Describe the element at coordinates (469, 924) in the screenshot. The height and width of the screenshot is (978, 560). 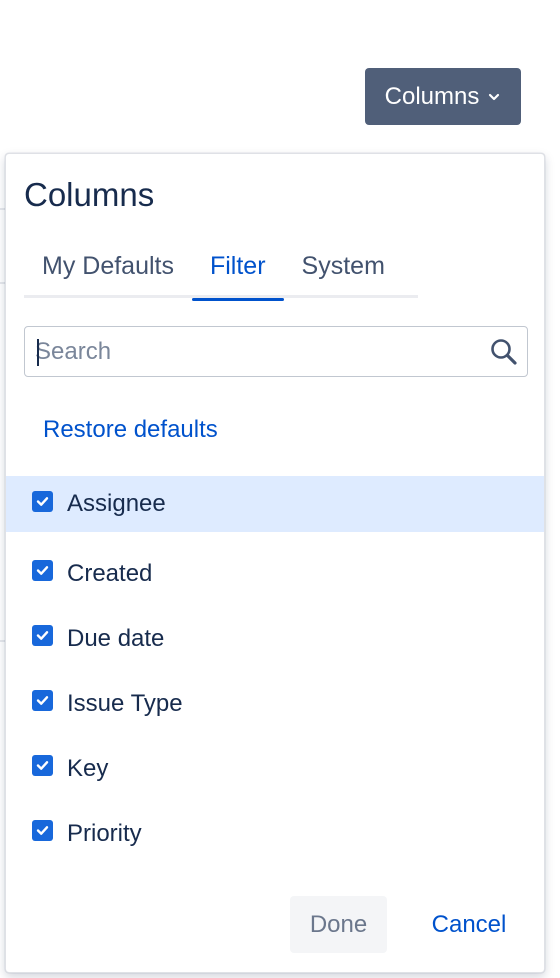
I see `cancel-button: Cancel` at that location.